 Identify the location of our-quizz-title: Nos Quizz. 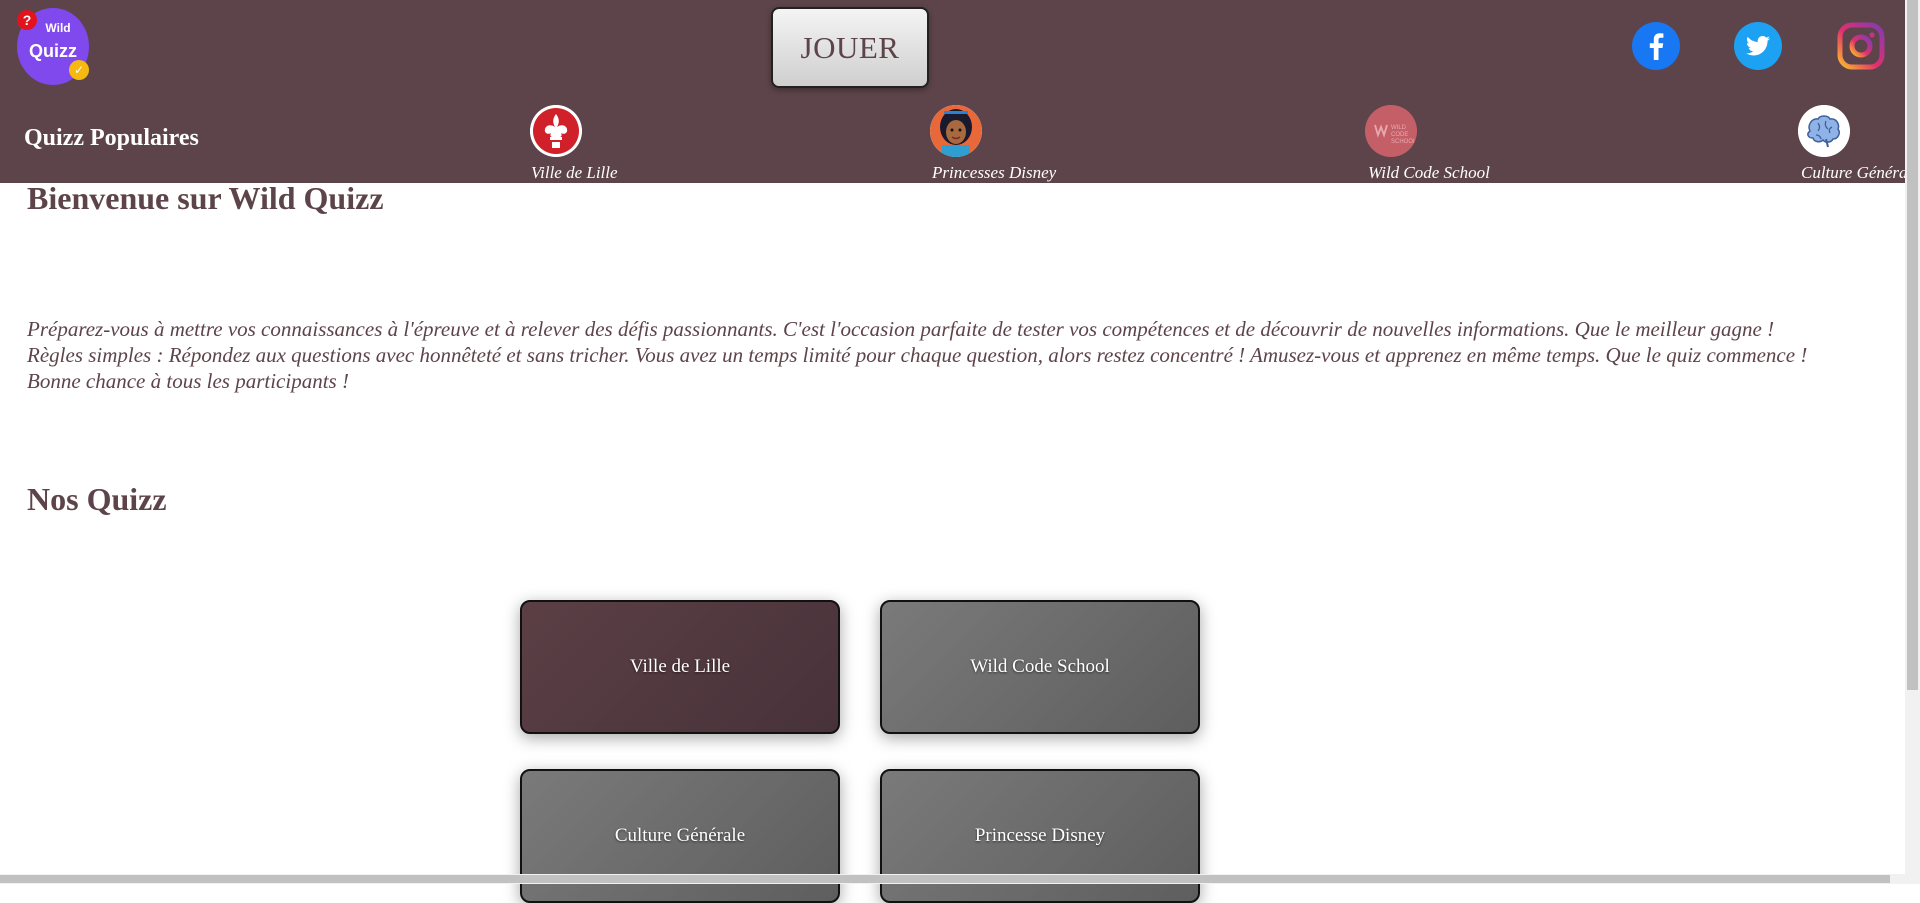
(97, 499).